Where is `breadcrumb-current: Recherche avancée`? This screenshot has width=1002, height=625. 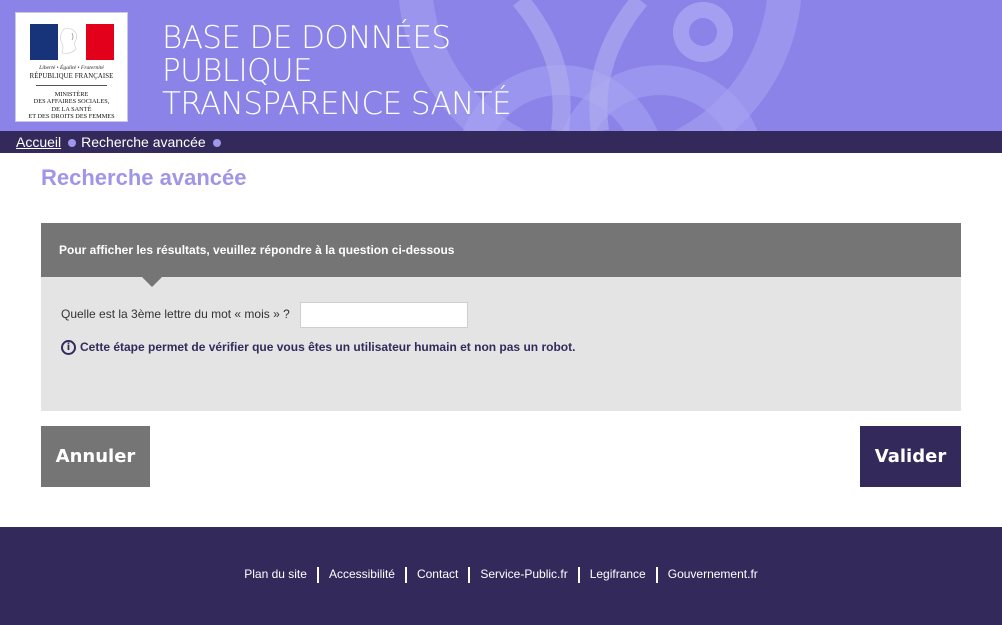
breadcrumb-current: Recherche avancée is located at coordinates (143, 142).